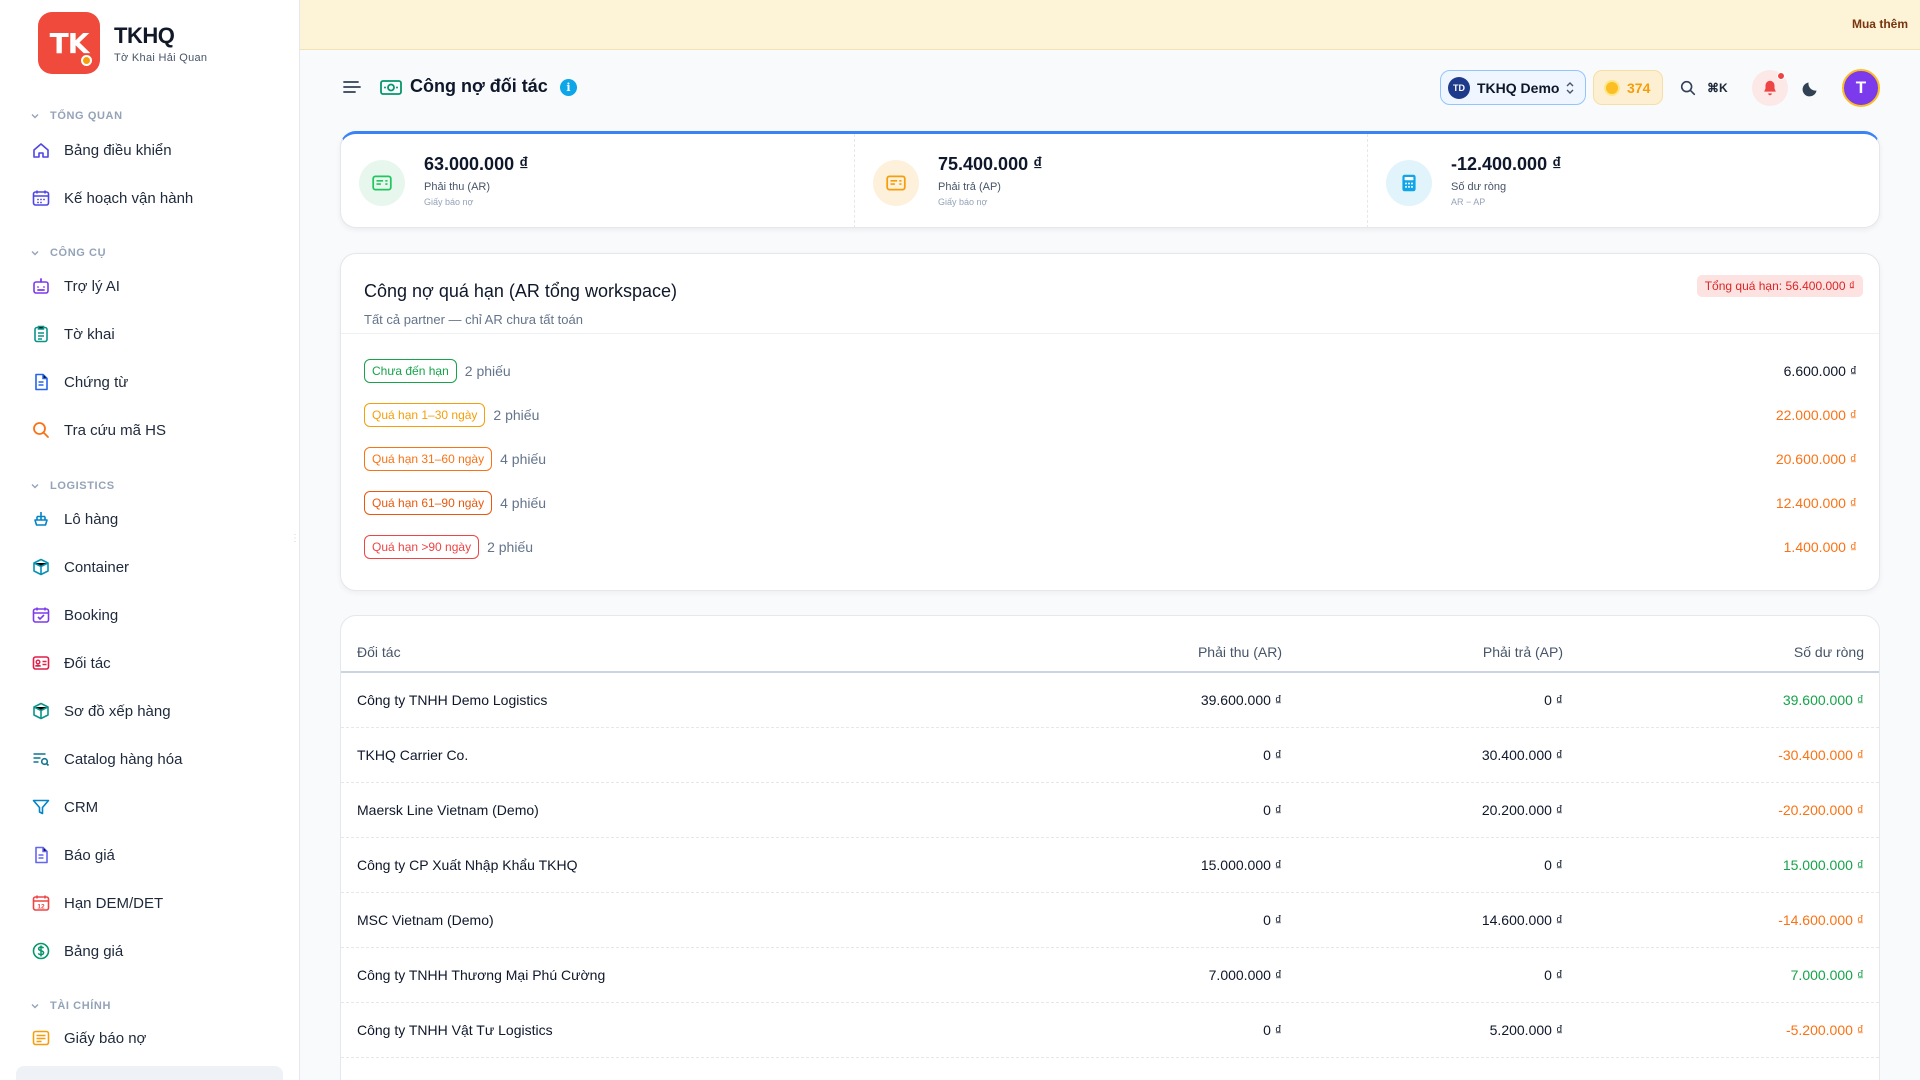  What do you see at coordinates (96, 382) in the screenshot?
I see `sidebar-item-label: Chứng từ` at bounding box center [96, 382].